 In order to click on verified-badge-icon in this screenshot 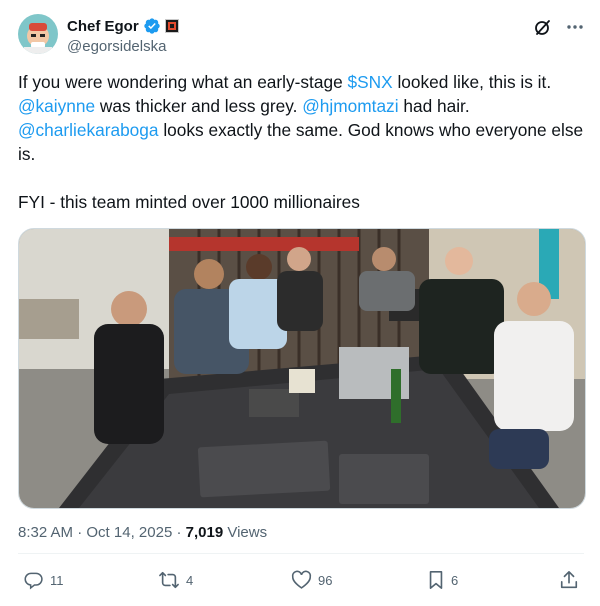, I will do `click(152, 26)`.